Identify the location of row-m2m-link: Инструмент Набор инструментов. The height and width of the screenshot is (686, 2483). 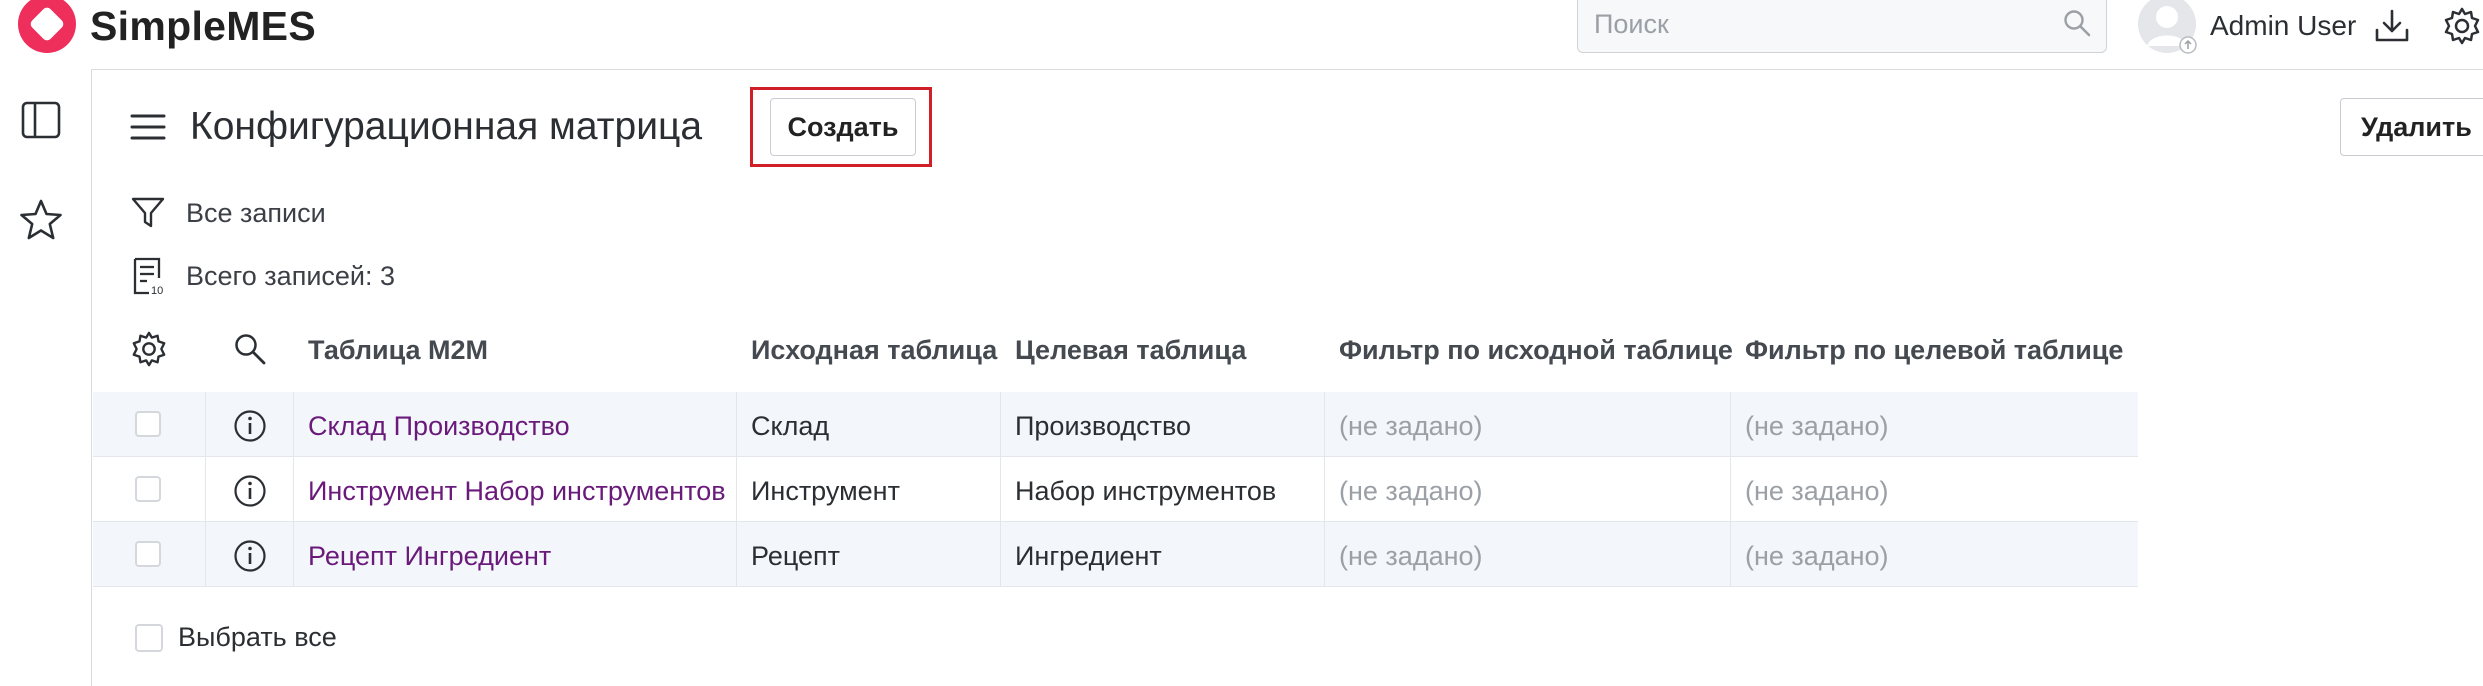
(517, 491).